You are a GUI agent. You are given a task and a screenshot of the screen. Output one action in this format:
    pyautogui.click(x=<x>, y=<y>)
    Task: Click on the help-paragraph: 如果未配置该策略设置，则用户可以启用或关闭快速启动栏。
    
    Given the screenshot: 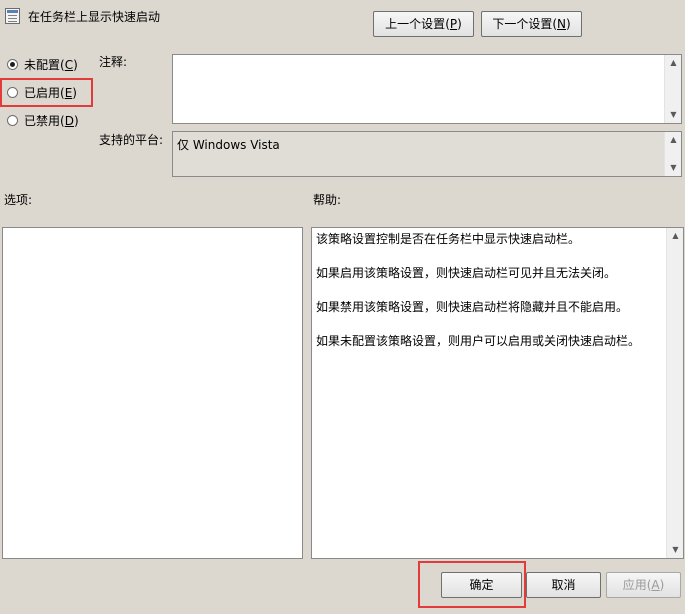 What is the action you would take?
    pyautogui.click(x=478, y=341)
    